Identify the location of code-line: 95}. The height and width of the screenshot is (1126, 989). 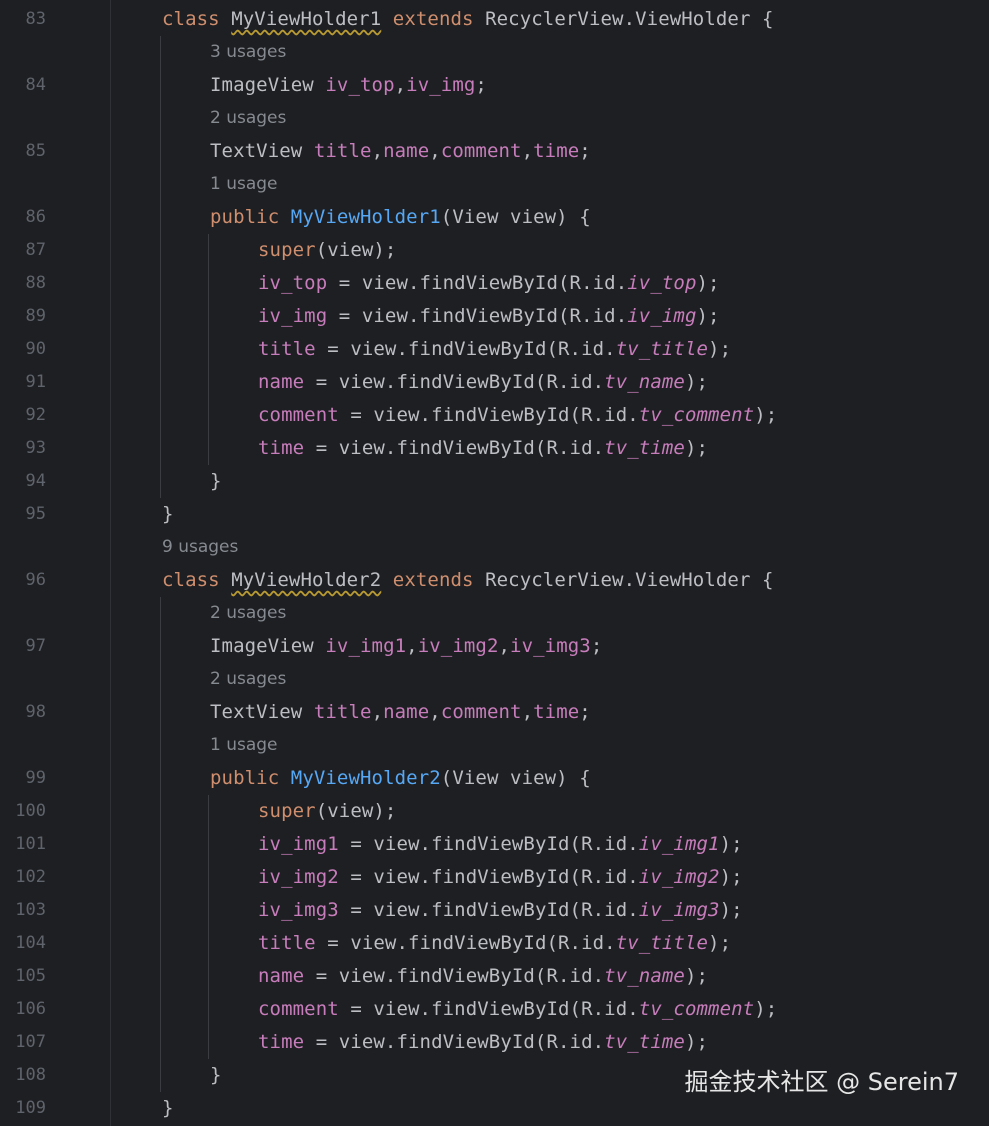
(494, 514).